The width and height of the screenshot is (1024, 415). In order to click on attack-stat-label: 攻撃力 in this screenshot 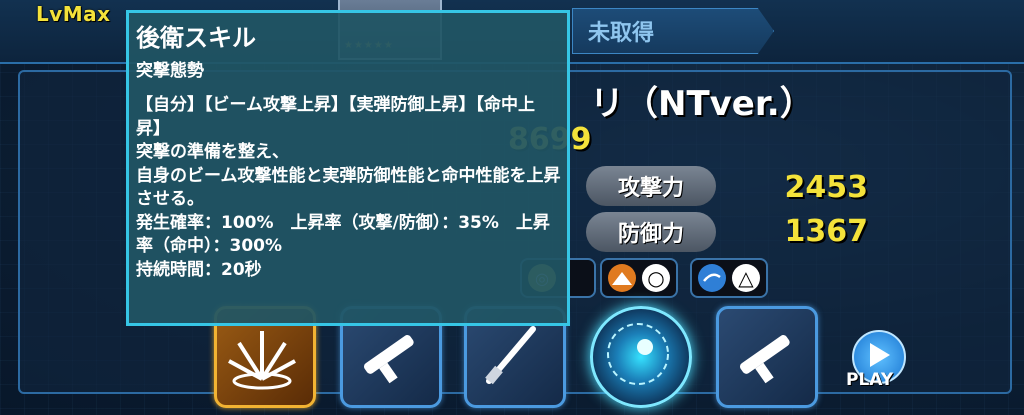, I will do `click(651, 186)`.